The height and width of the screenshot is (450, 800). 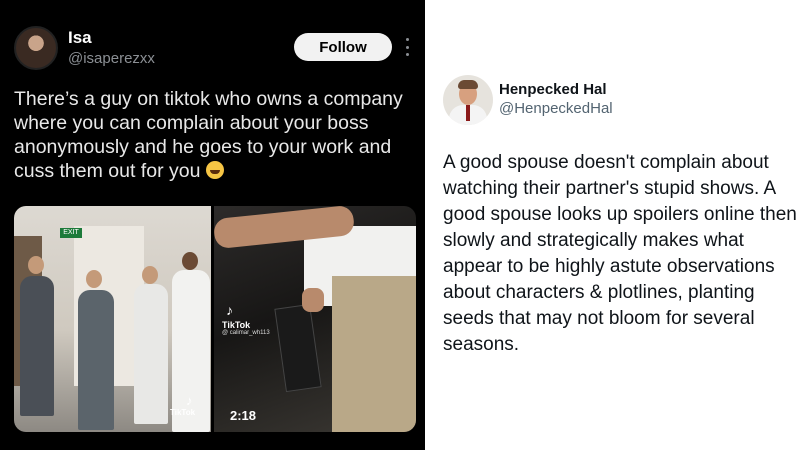 What do you see at coordinates (556, 108) in the screenshot?
I see `user-handle: @HenpeckedHal` at bounding box center [556, 108].